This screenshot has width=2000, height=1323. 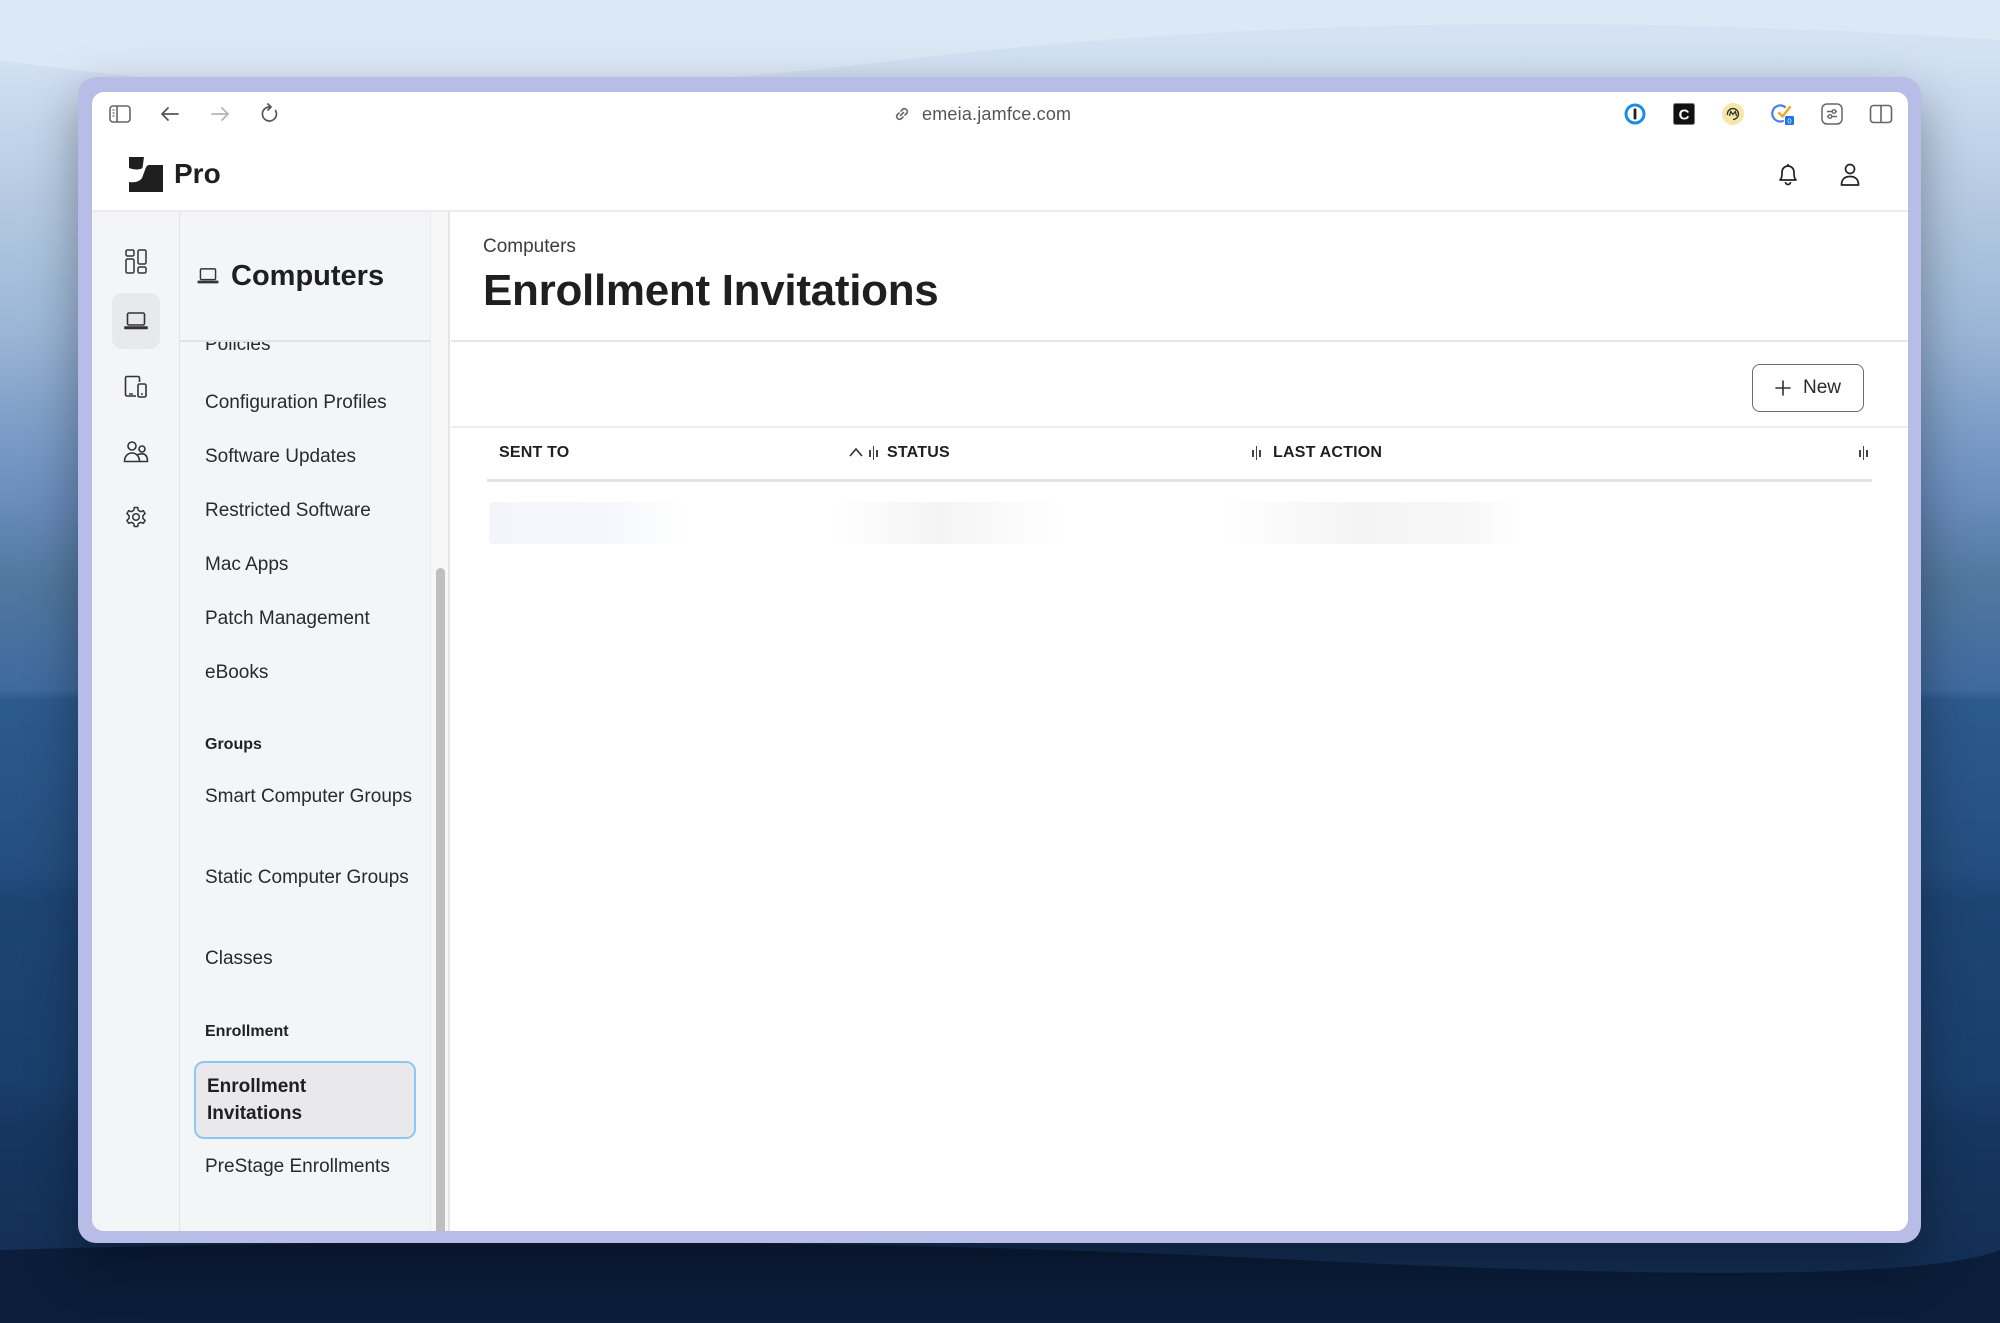 I want to click on tasks-extension-icon: 0, so click(x=1782, y=115).